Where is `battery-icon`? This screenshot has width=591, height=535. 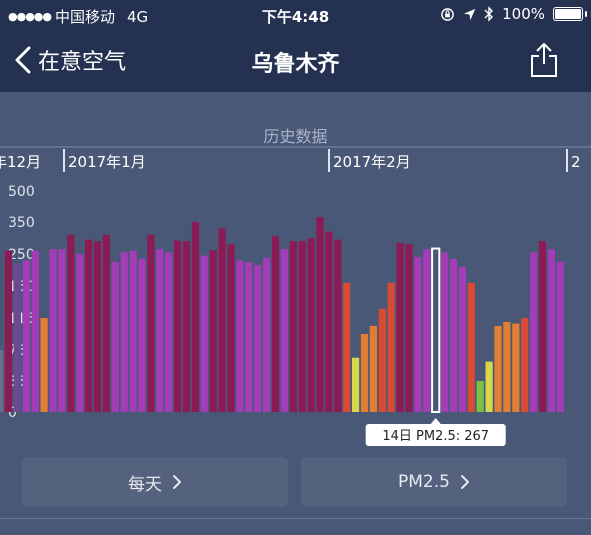
battery-icon is located at coordinates (570, 14).